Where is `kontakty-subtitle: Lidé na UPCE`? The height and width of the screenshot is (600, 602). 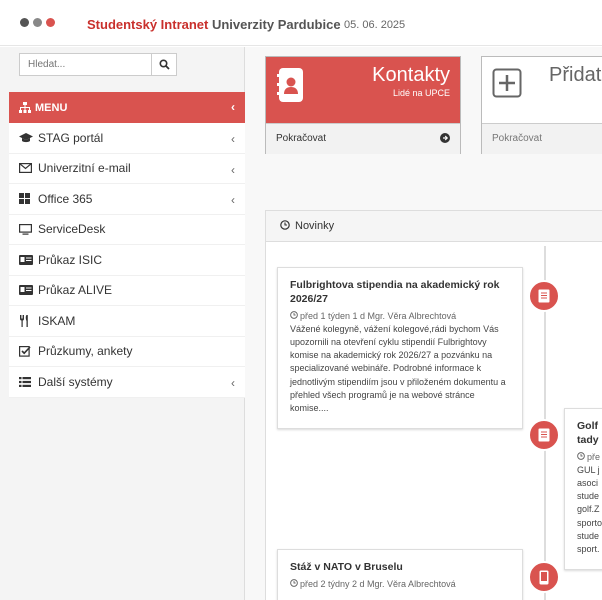 kontakty-subtitle: Lidé na UPCE is located at coordinates (421, 93).